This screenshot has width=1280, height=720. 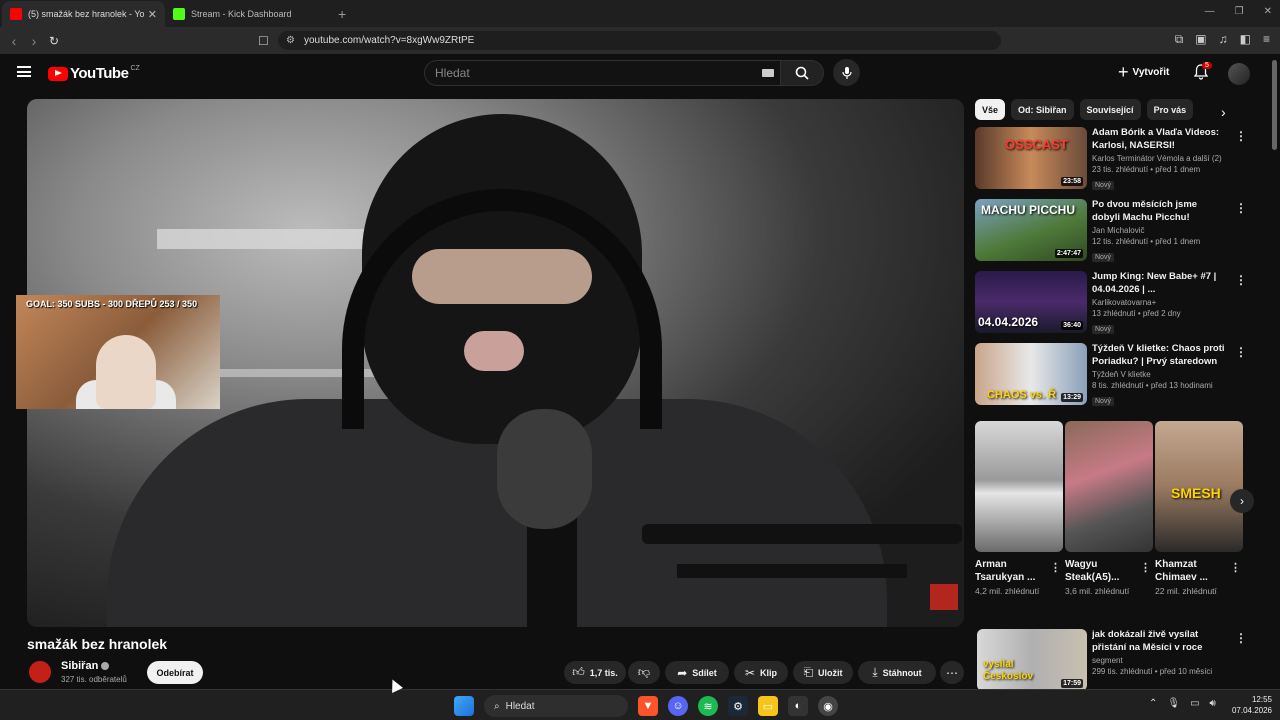 I want to click on tab-youtube: (5) smažák bez hranolek - YouTube ✕, so click(x=83, y=14).